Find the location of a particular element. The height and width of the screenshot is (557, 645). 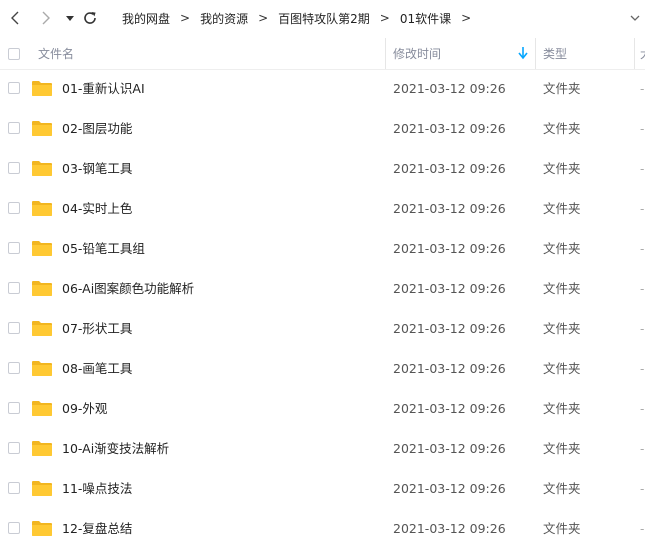

column-header-modified: 修改时间 is located at coordinates (417, 53).